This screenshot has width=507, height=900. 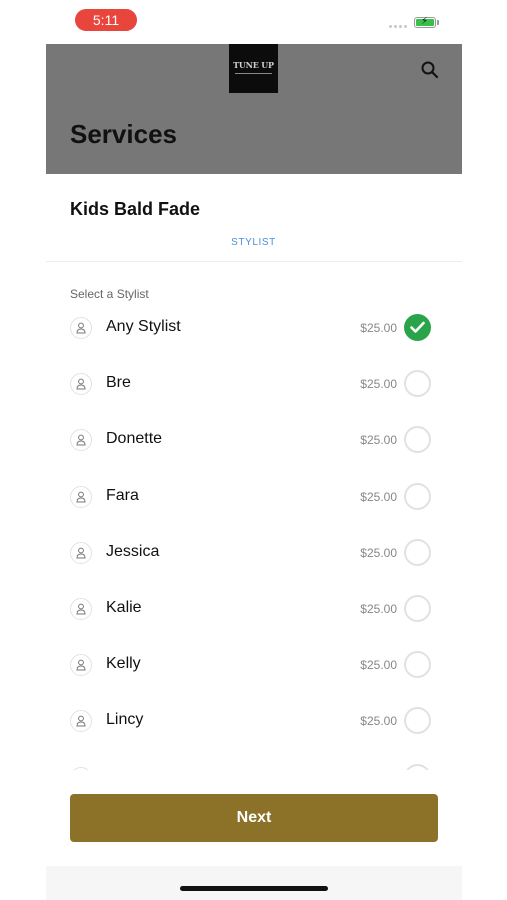 What do you see at coordinates (254, 883) in the screenshot?
I see `footer-bar` at bounding box center [254, 883].